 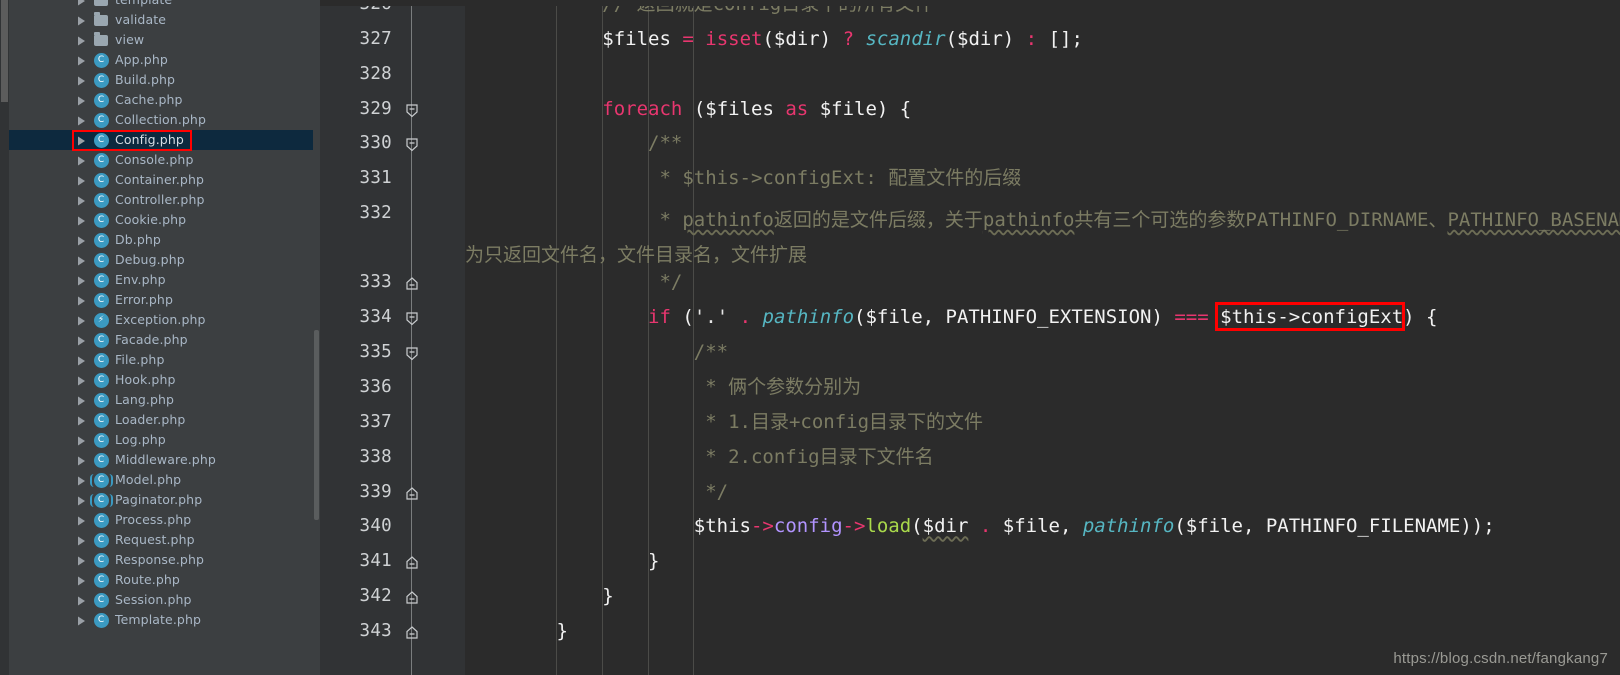 I want to click on tree-item-exception-php: ⚡ Exception.php, so click(x=161, y=320).